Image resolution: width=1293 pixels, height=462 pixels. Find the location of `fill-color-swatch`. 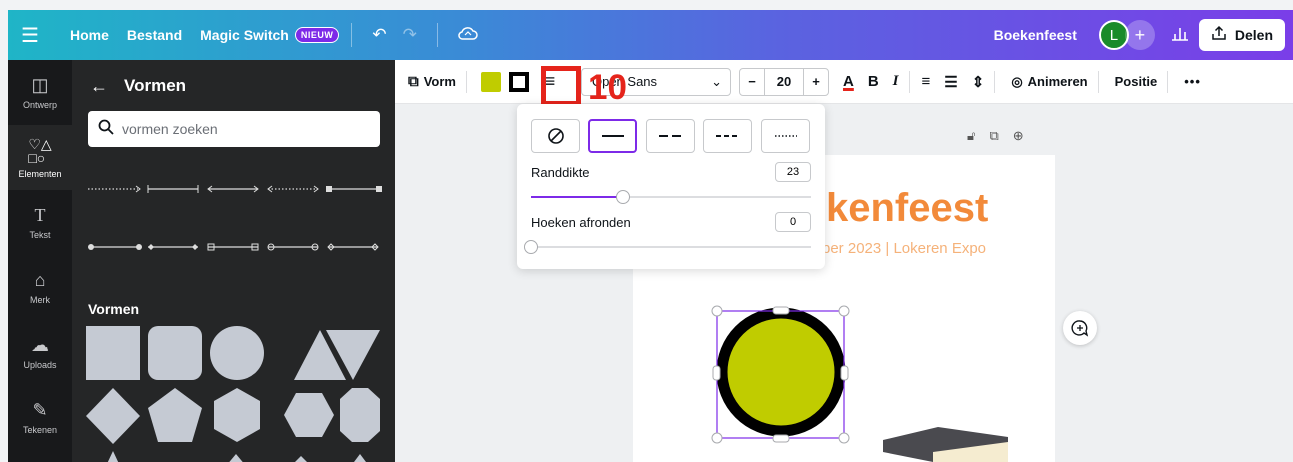

fill-color-swatch is located at coordinates (490, 81).